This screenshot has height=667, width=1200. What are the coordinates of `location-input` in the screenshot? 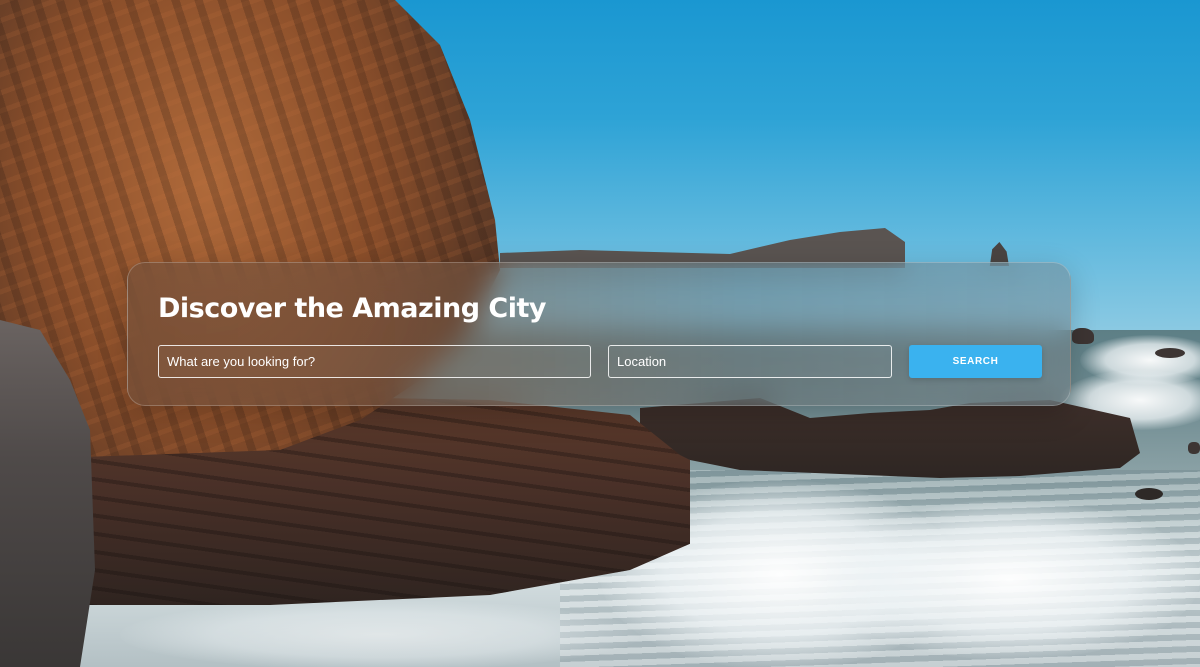 It's located at (750, 361).